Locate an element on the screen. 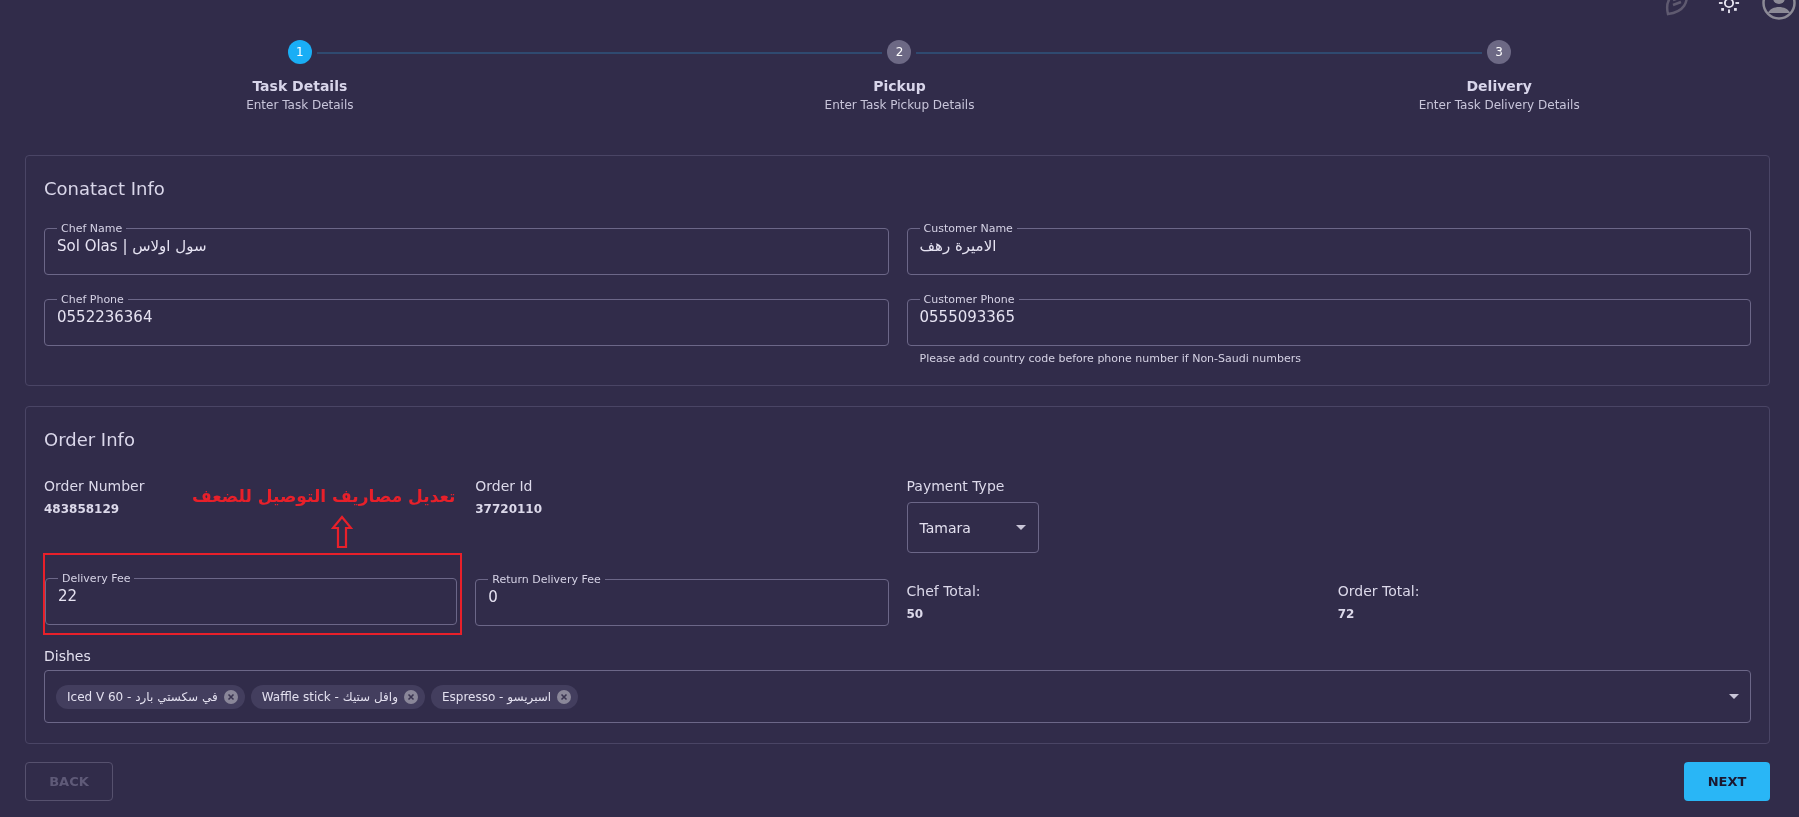 Image resolution: width=1799 pixels, height=817 pixels. section-title: Conatact Info is located at coordinates (105, 188).